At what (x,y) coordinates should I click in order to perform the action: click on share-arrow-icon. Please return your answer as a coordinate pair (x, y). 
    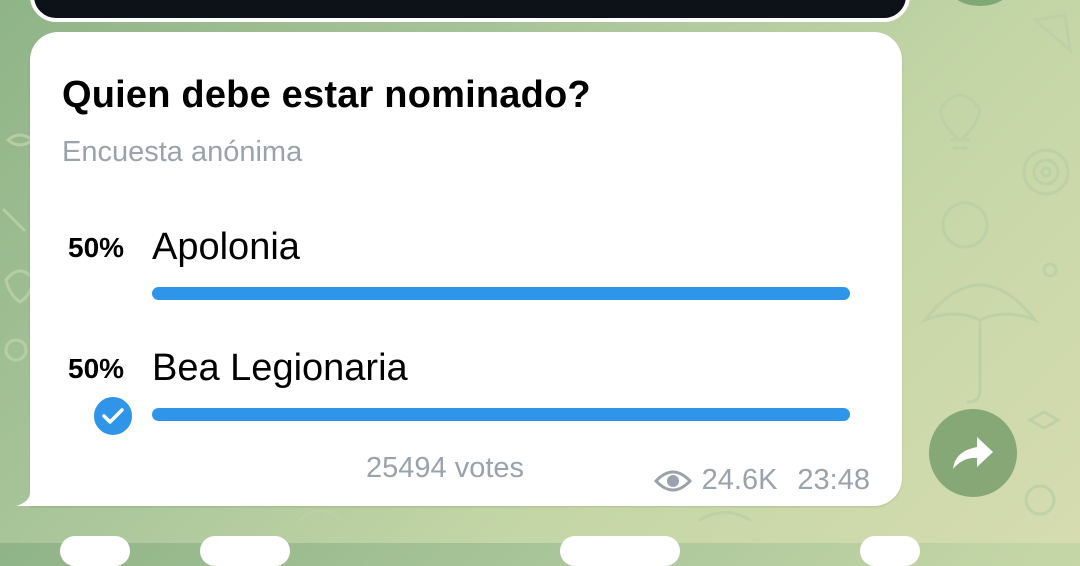
    Looking at the image, I should click on (973, 453).